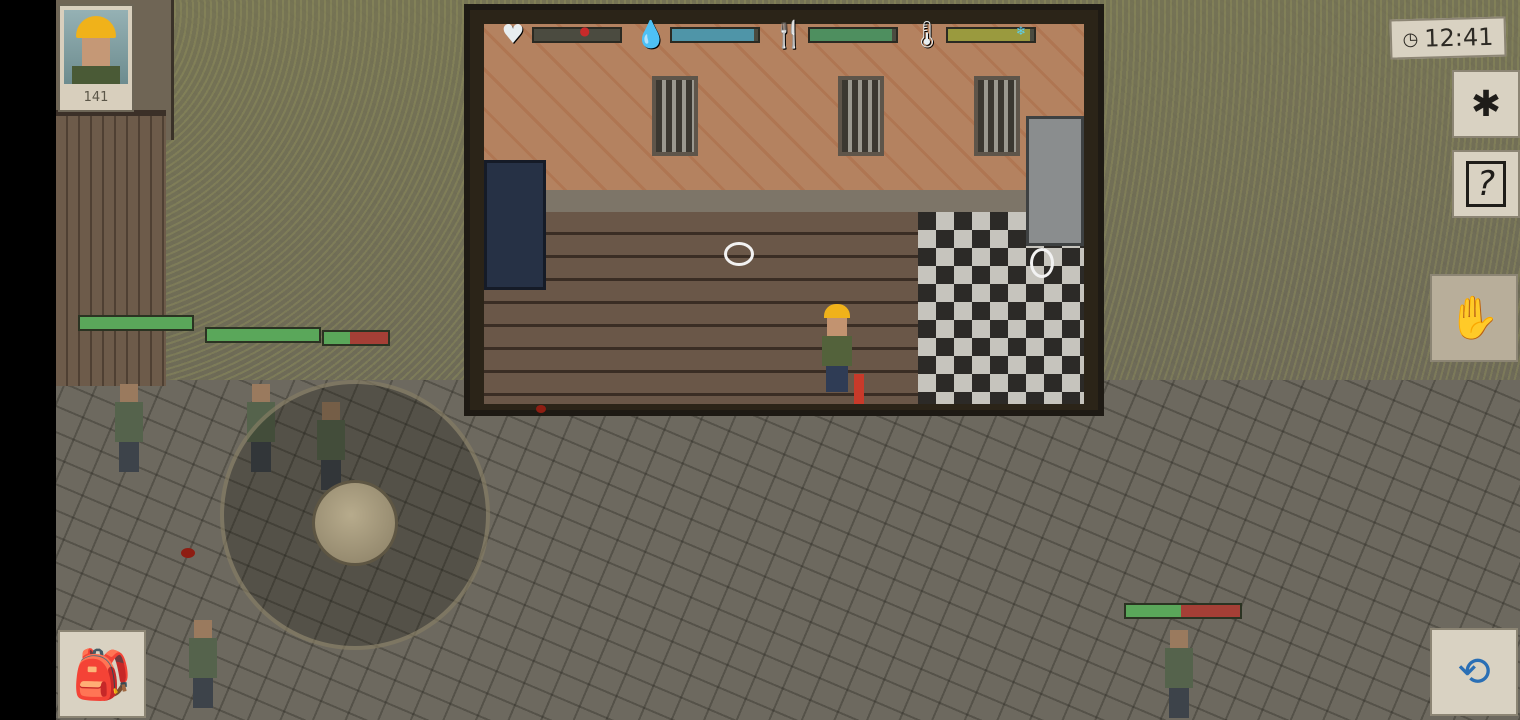 The width and height of the screenshot is (1520, 720). I want to click on character-portrait: 141, so click(96, 58).